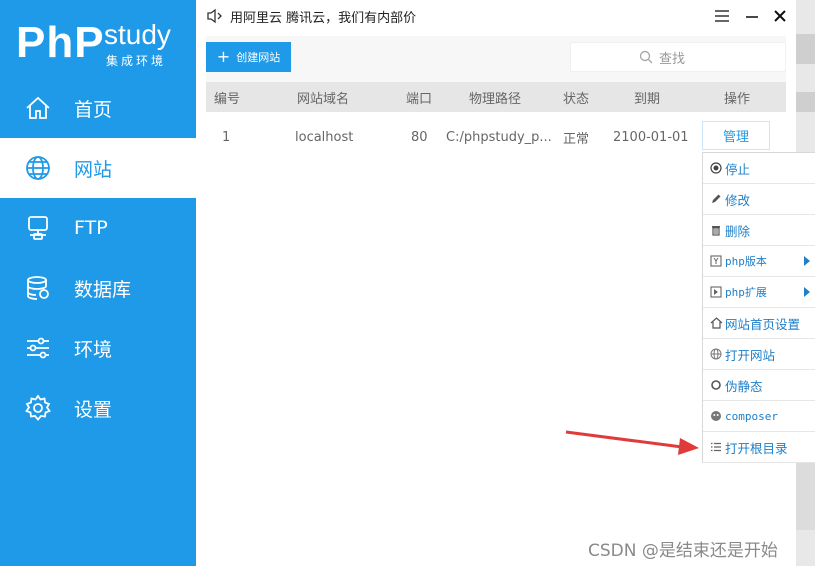 This screenshot has width=815, height=566. What do you see at coordinates (716, 416) in the screenshot?
I see `composer-icon` at bounding box center [716, 416].